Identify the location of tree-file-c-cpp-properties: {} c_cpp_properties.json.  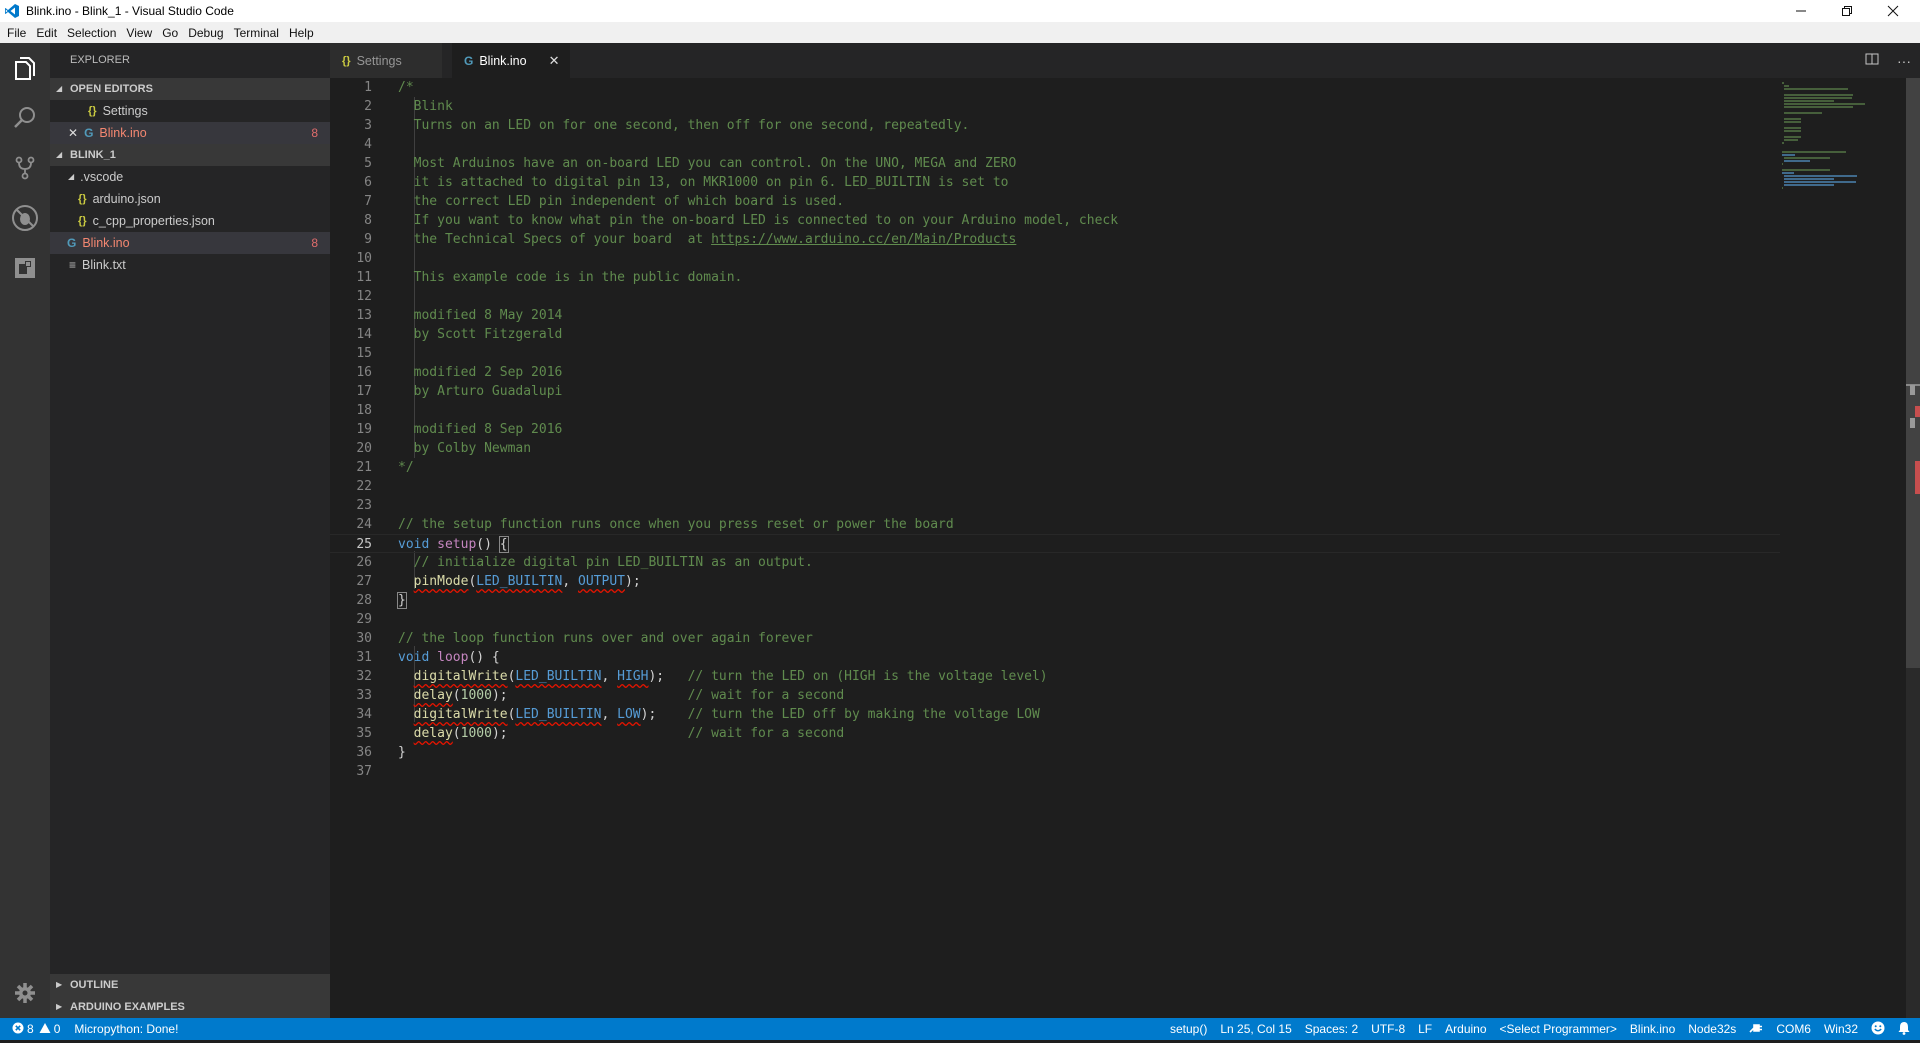
(190, 221).